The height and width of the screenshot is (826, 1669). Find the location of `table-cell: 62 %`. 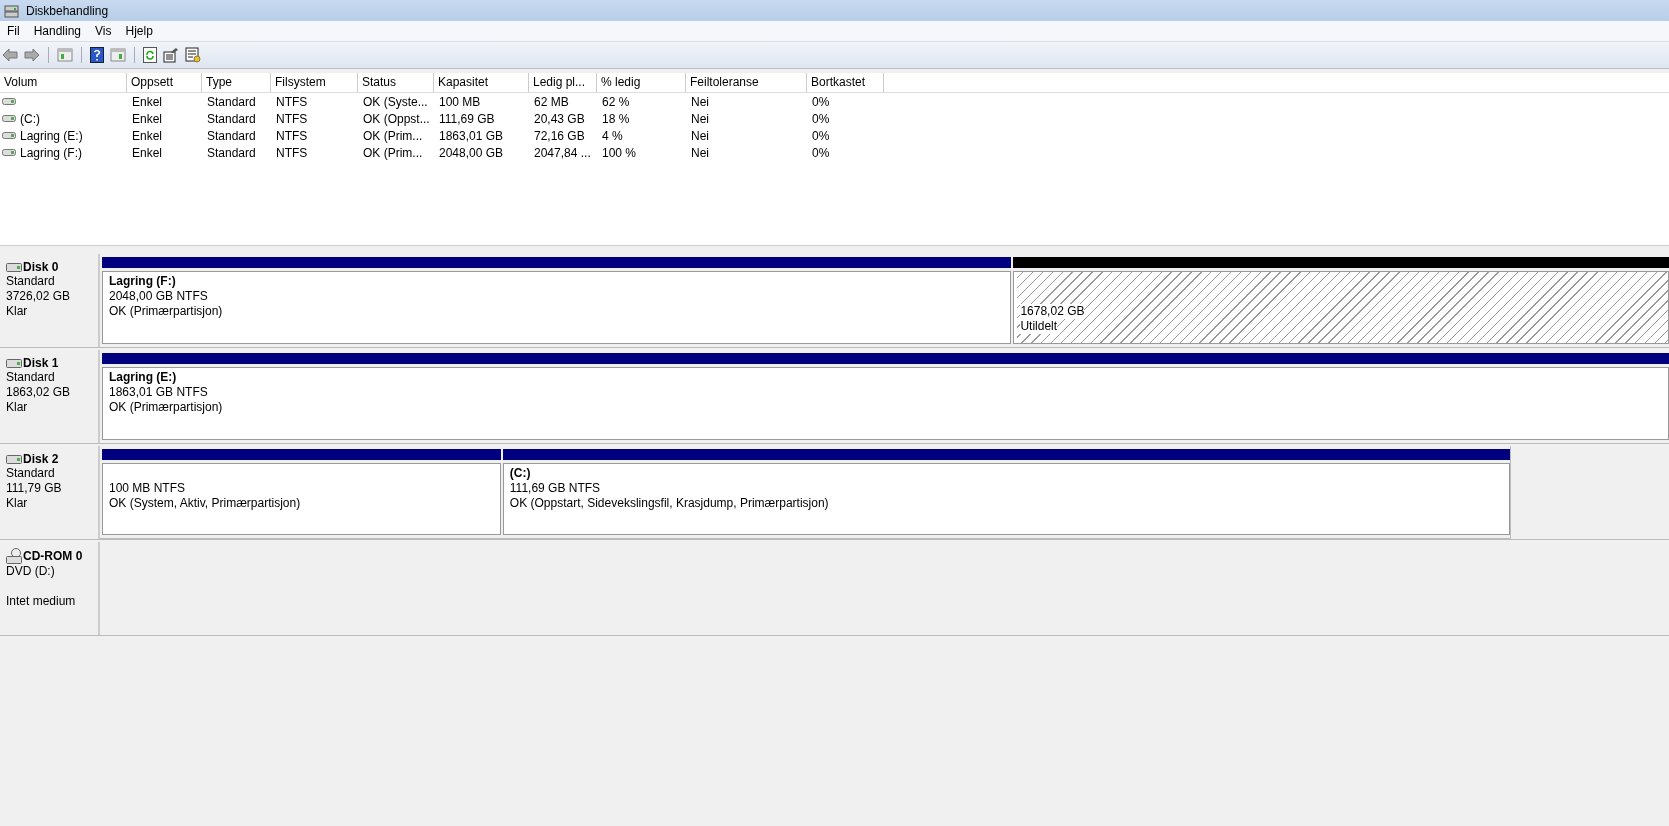

table-cell: 62 % is located at coordinates (616, 101).